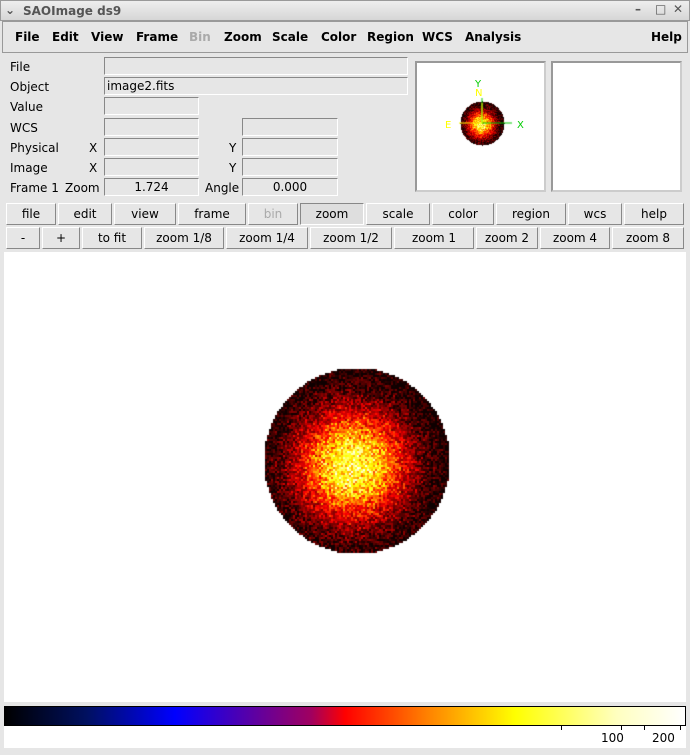  I want to click on value-field, so click(151, 106).